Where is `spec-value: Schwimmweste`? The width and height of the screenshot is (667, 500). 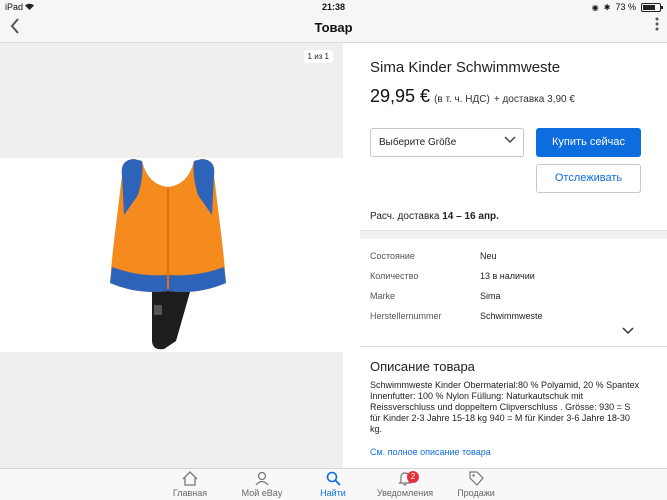
spec-value: Schwimmweste is located at coordinates (511, 316).